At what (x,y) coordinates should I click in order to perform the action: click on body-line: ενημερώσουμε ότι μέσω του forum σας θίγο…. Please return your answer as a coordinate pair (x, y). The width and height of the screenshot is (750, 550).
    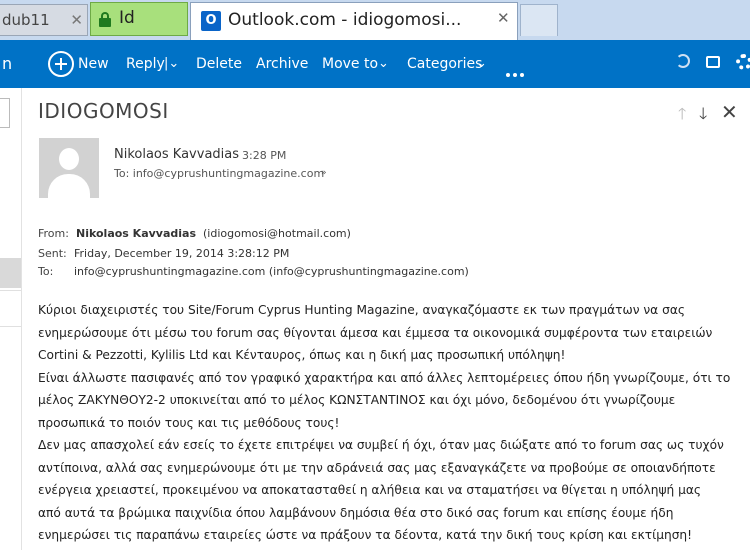
    Looking at the image, I should click on (375, 332).